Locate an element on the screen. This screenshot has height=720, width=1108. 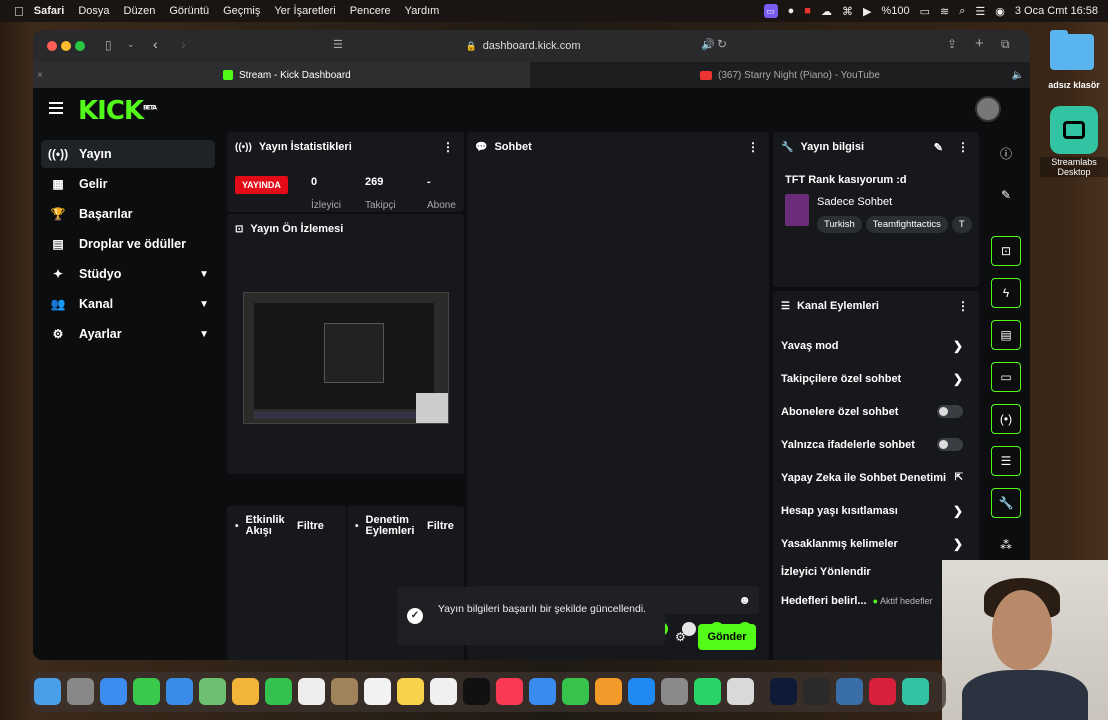
photoshop-icon is located at coordinates (783, 691).